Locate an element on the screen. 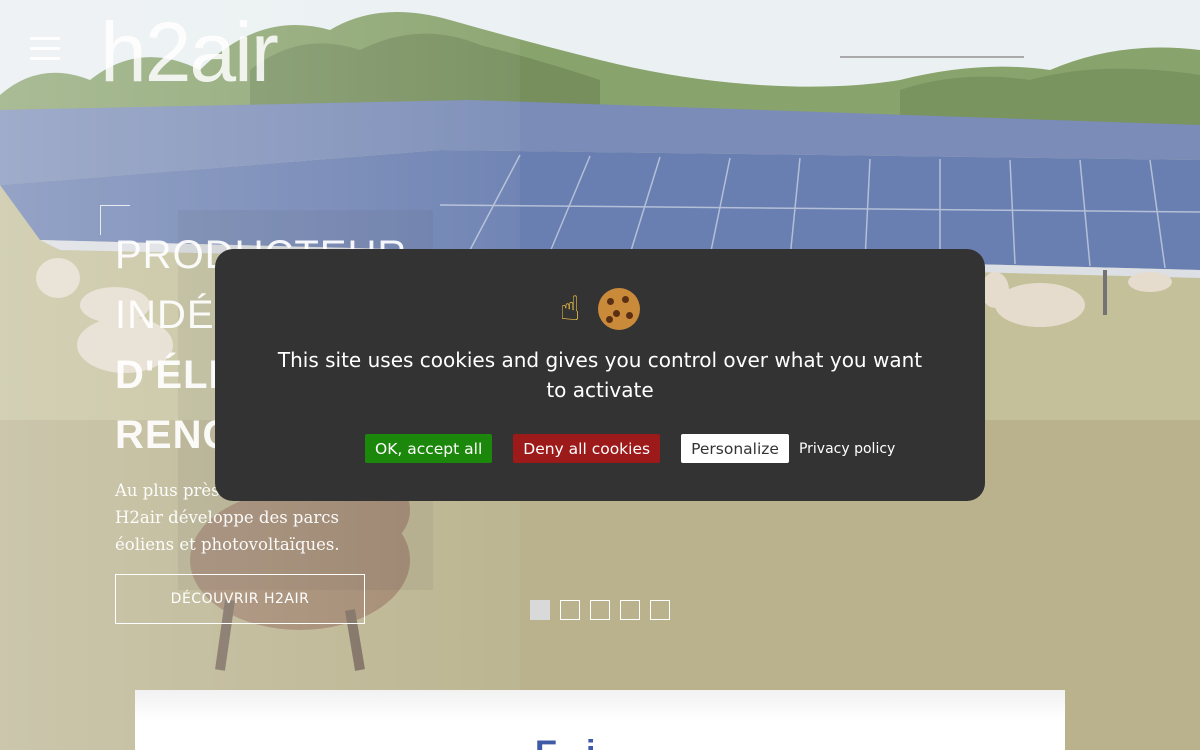  content-card-heading: E...i is located at coordinates (595, 744).